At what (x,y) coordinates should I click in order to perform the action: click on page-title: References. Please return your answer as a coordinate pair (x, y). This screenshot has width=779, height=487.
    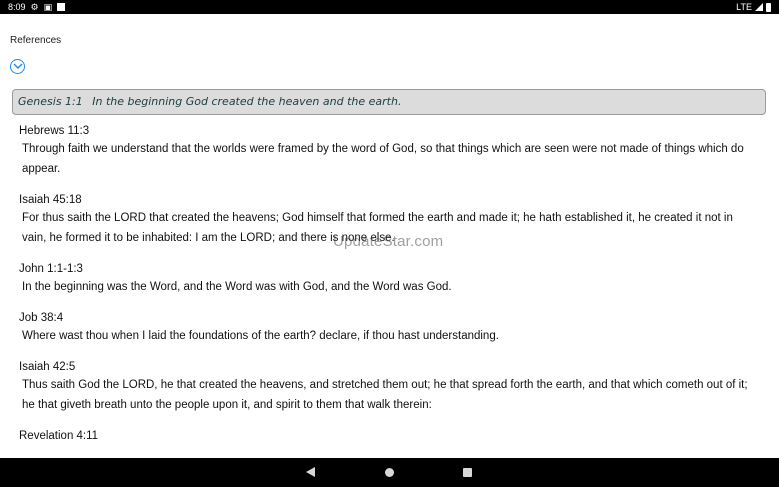
    Looking at the image, I should click on (36, 40).